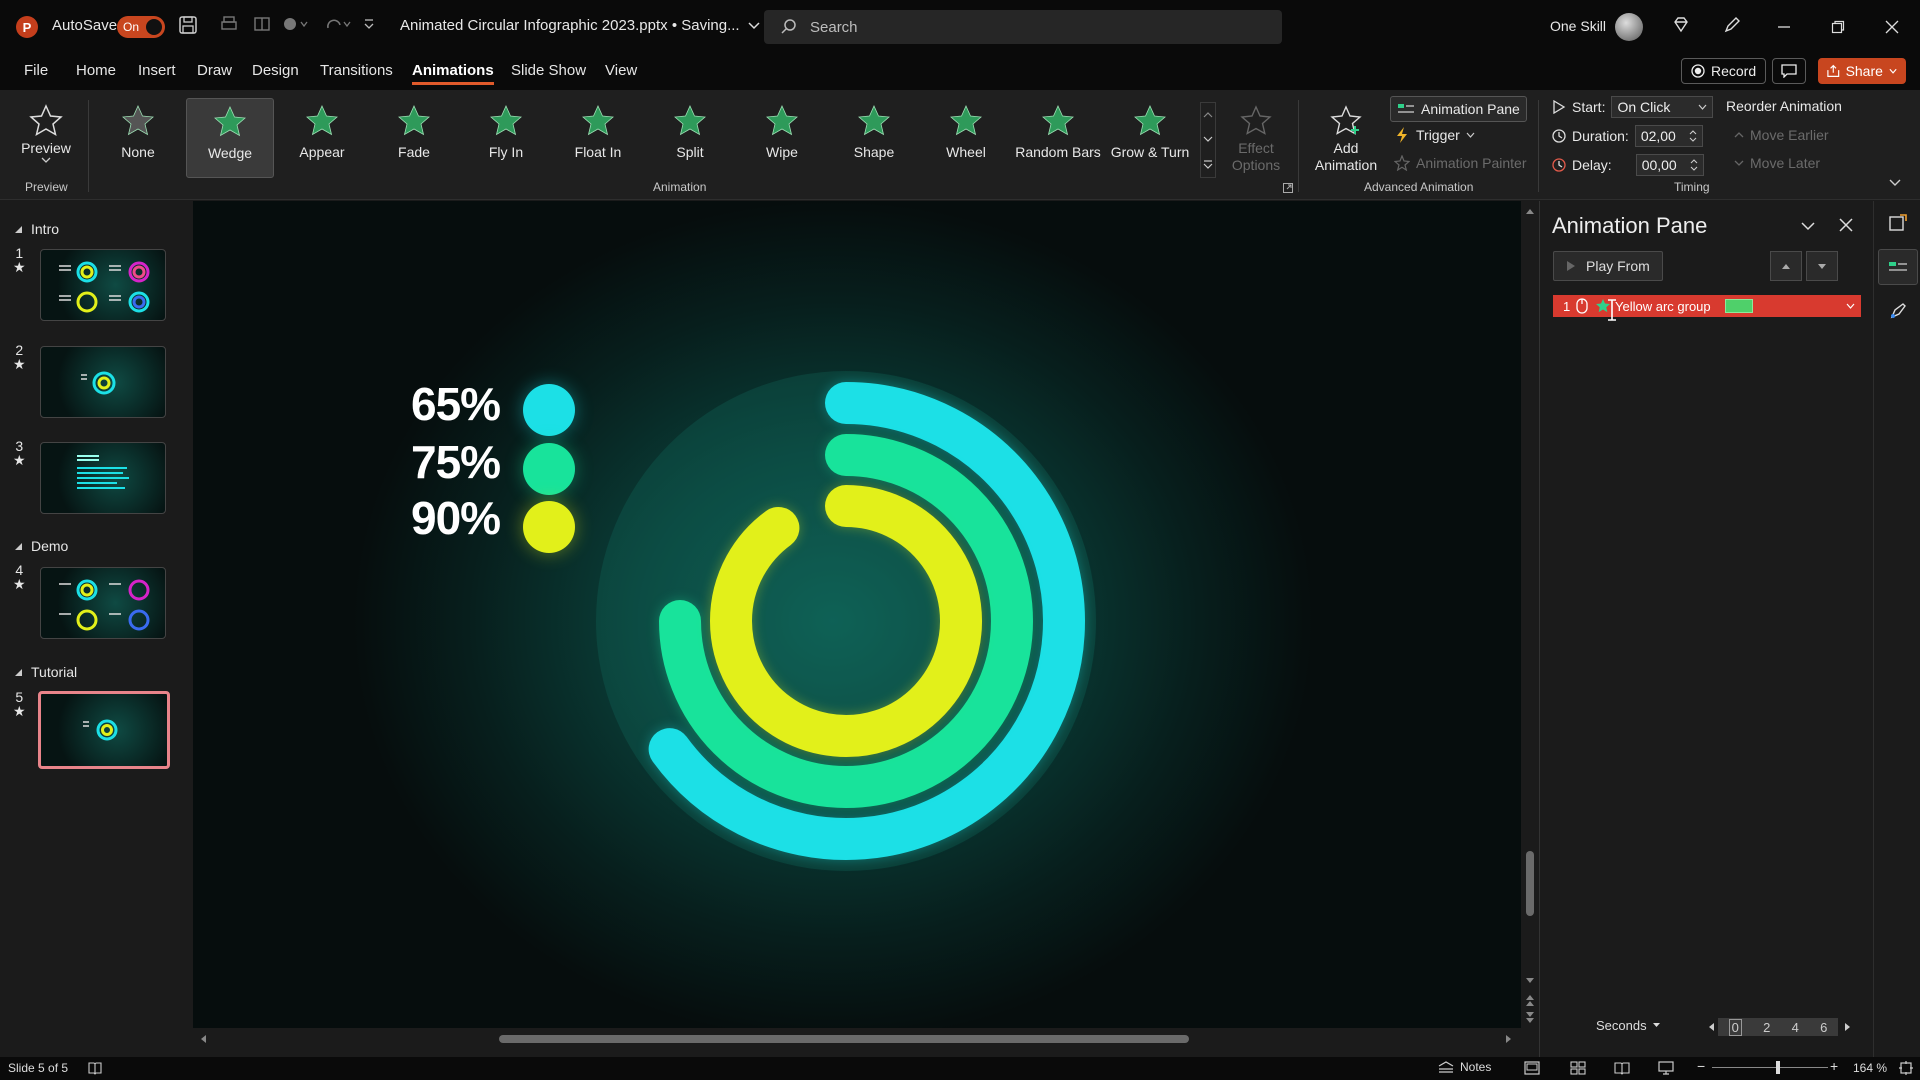 Image resolution: width=1920 pixels, height=1080 pixels. Describe the element at coordinates (96, 70) in the screenshot. I see `menu-home: Home` at that location.